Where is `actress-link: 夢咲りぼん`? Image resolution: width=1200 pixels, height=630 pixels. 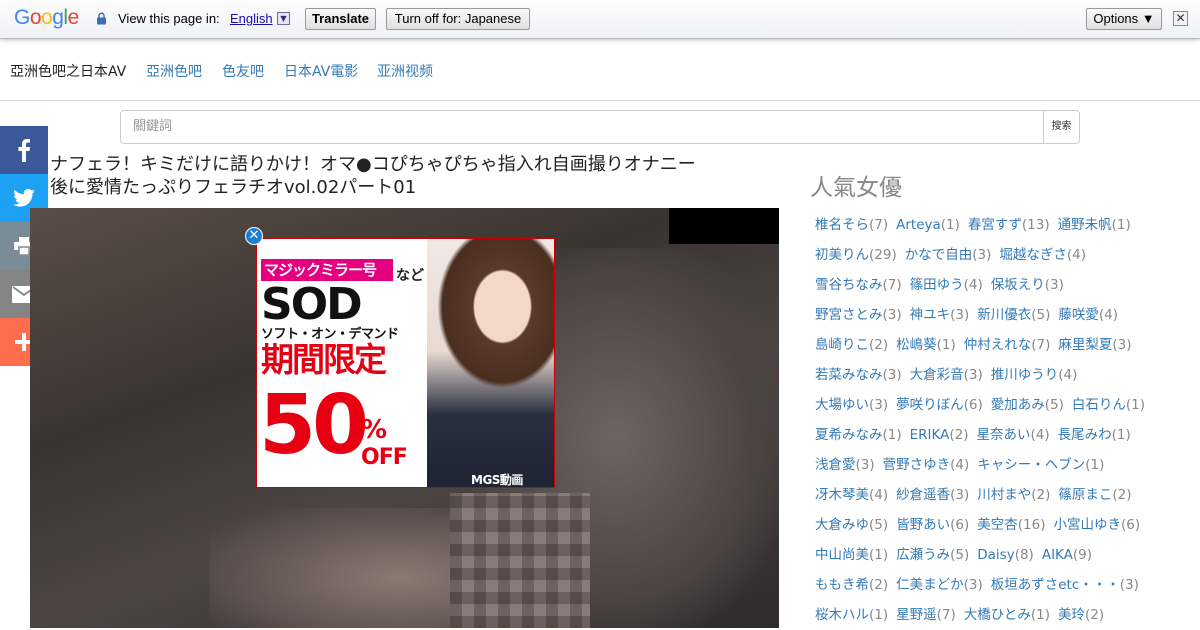
actress-link: 夢咲りぼん is located at coordinates (930, 405).